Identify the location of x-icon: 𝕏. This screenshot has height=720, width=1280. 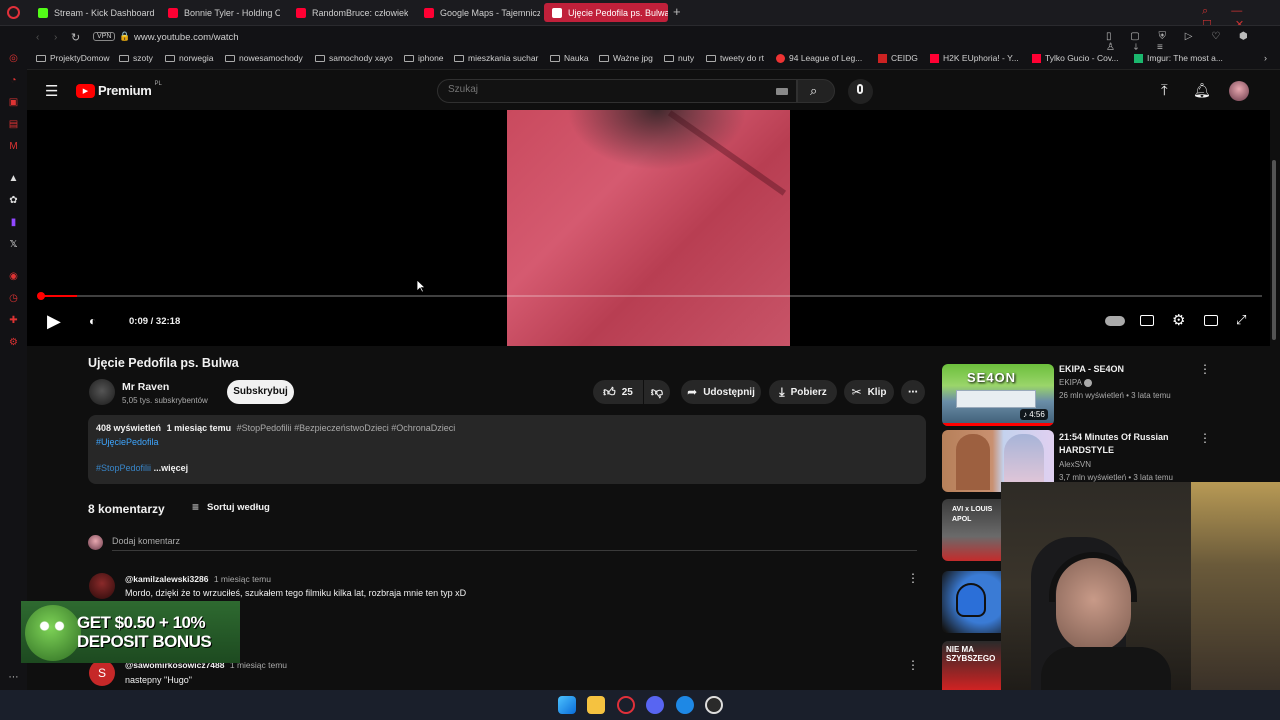
(13, 244).